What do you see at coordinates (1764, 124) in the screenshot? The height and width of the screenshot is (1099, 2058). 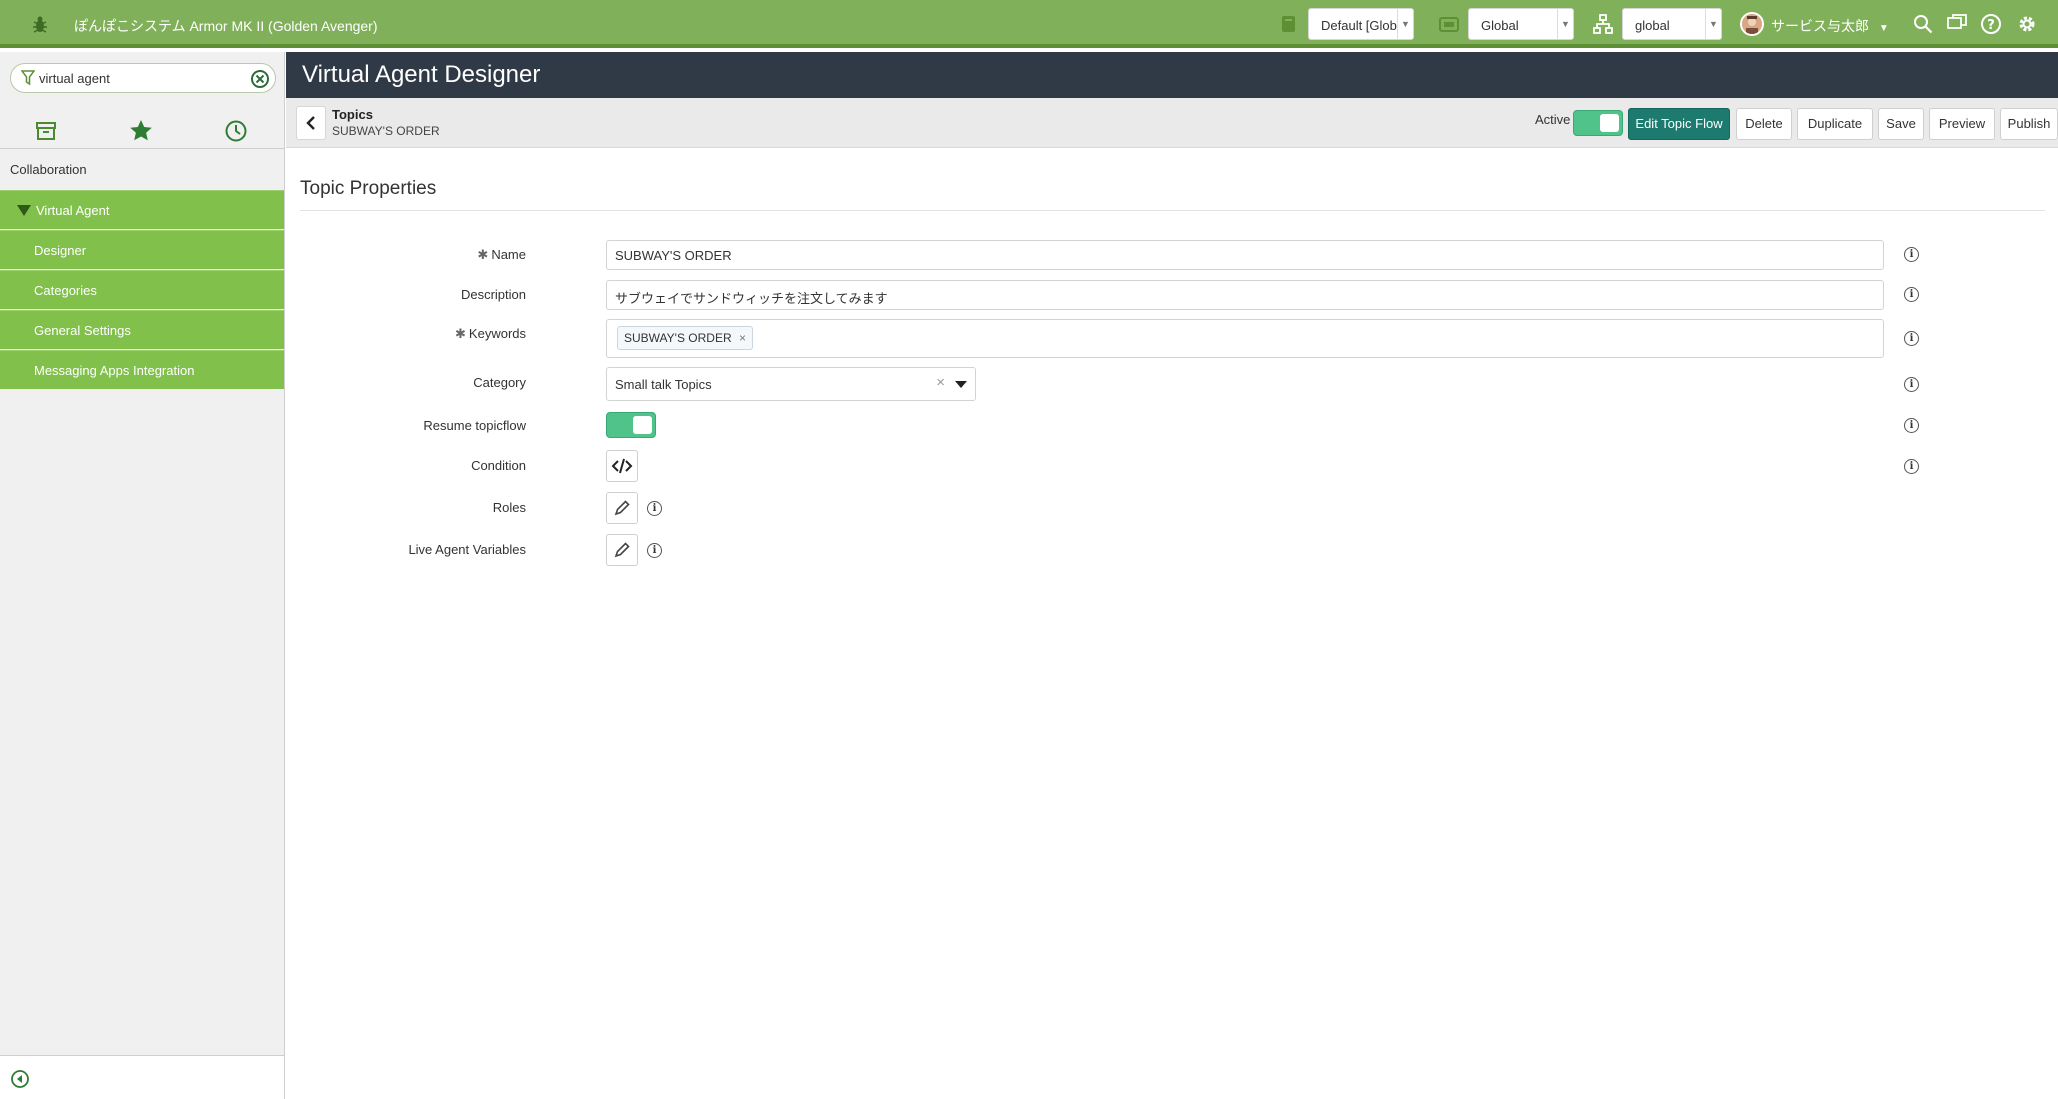 I see `delete-button: Delete` at bounding box center [1764, 124].